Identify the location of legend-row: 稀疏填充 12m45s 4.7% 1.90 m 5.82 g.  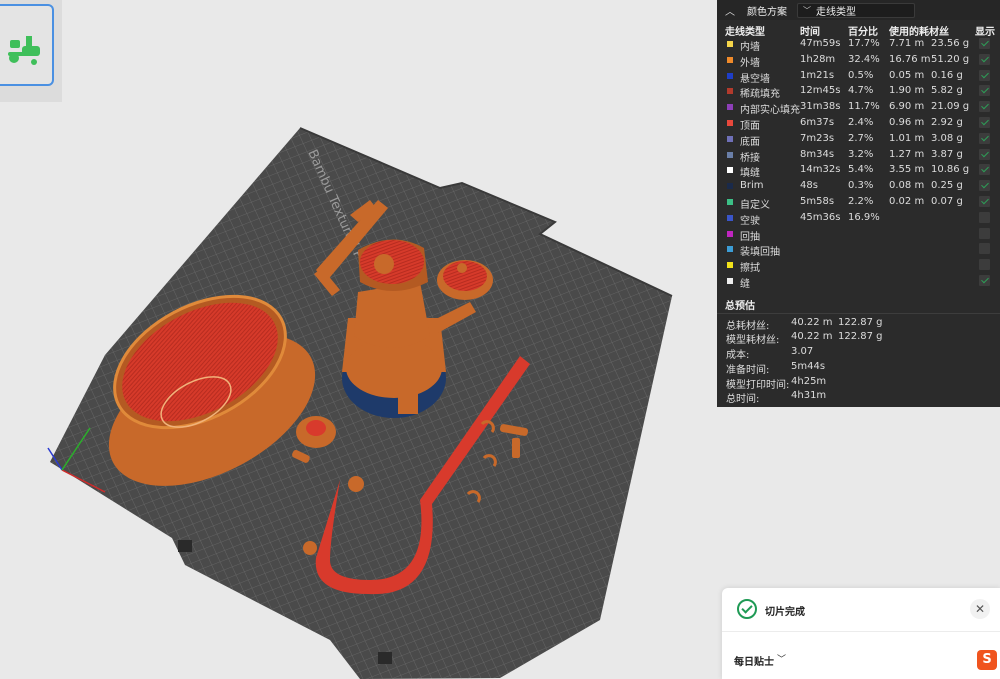
(858, 92).